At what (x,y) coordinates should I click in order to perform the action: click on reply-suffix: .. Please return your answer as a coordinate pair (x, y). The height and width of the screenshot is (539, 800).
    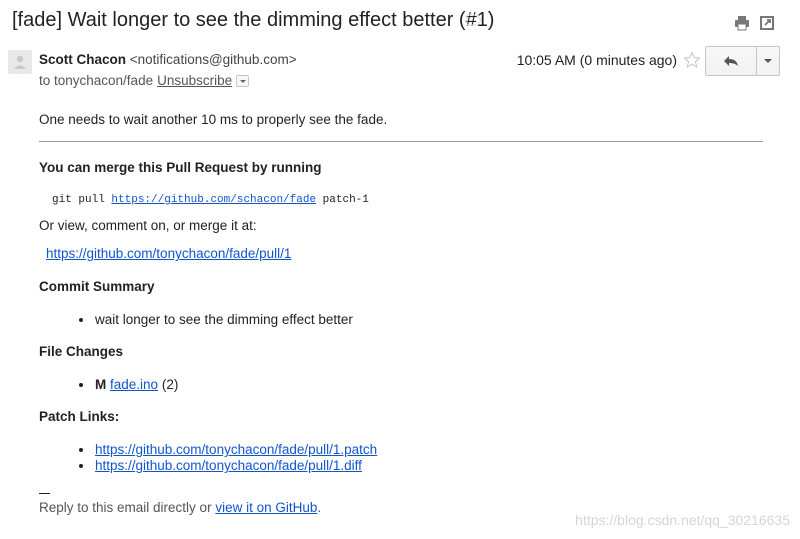
    Looking at the image, I should click on (319, 507).